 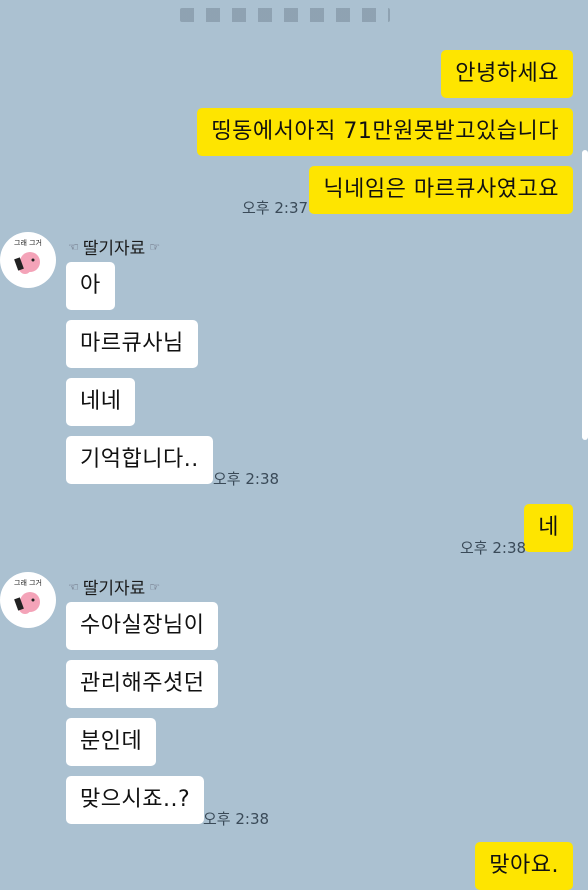 I want to click on other-message-bubble: 분인데, so click(x=111, y=742).